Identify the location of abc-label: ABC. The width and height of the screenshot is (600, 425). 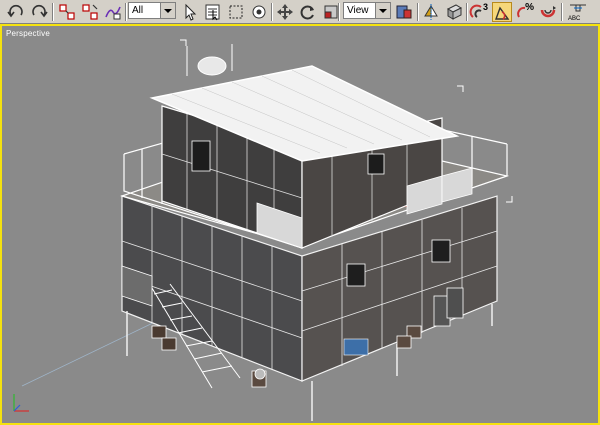
(574, 19).